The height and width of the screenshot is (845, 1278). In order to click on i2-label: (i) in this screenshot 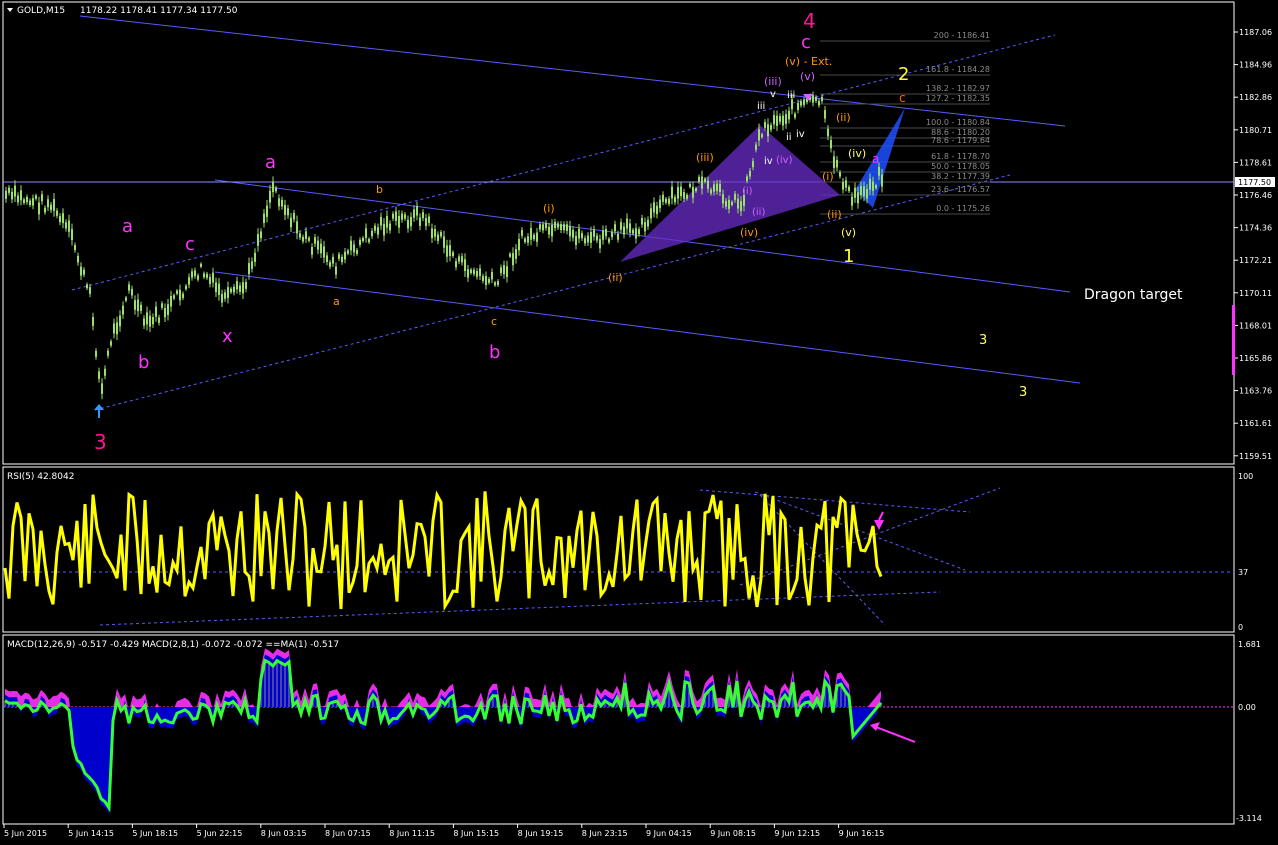, I will do `click(828, 176)`.